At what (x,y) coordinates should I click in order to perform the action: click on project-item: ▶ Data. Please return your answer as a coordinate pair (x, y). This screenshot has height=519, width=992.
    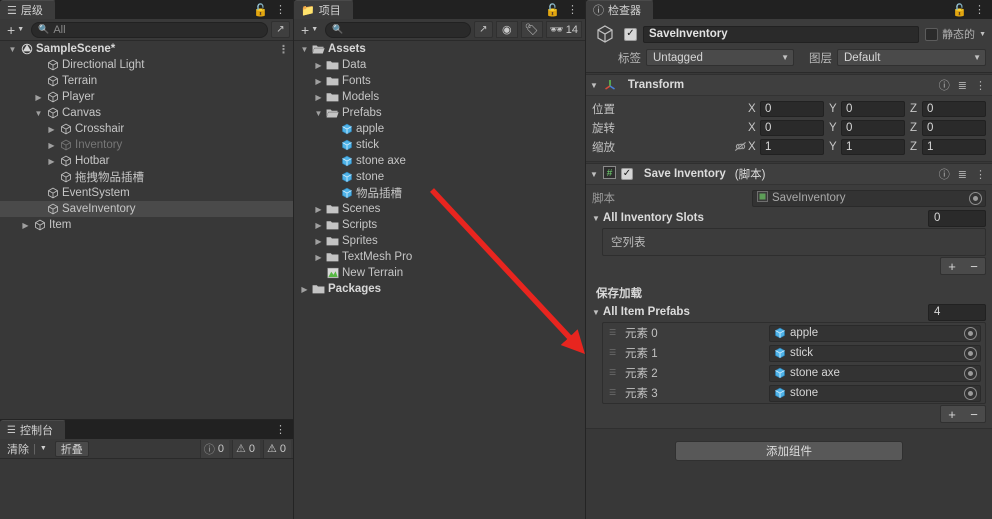
    Looking at the image, I should click on (439, 65).